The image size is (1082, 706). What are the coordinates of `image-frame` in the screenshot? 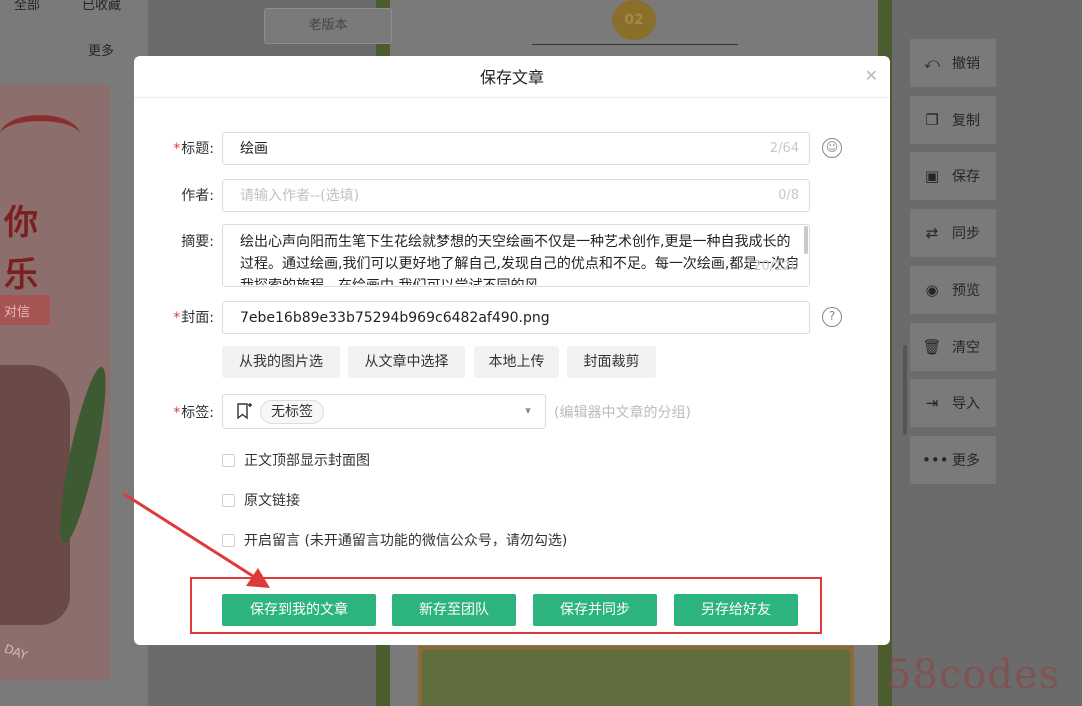 It's located at (636, 676).